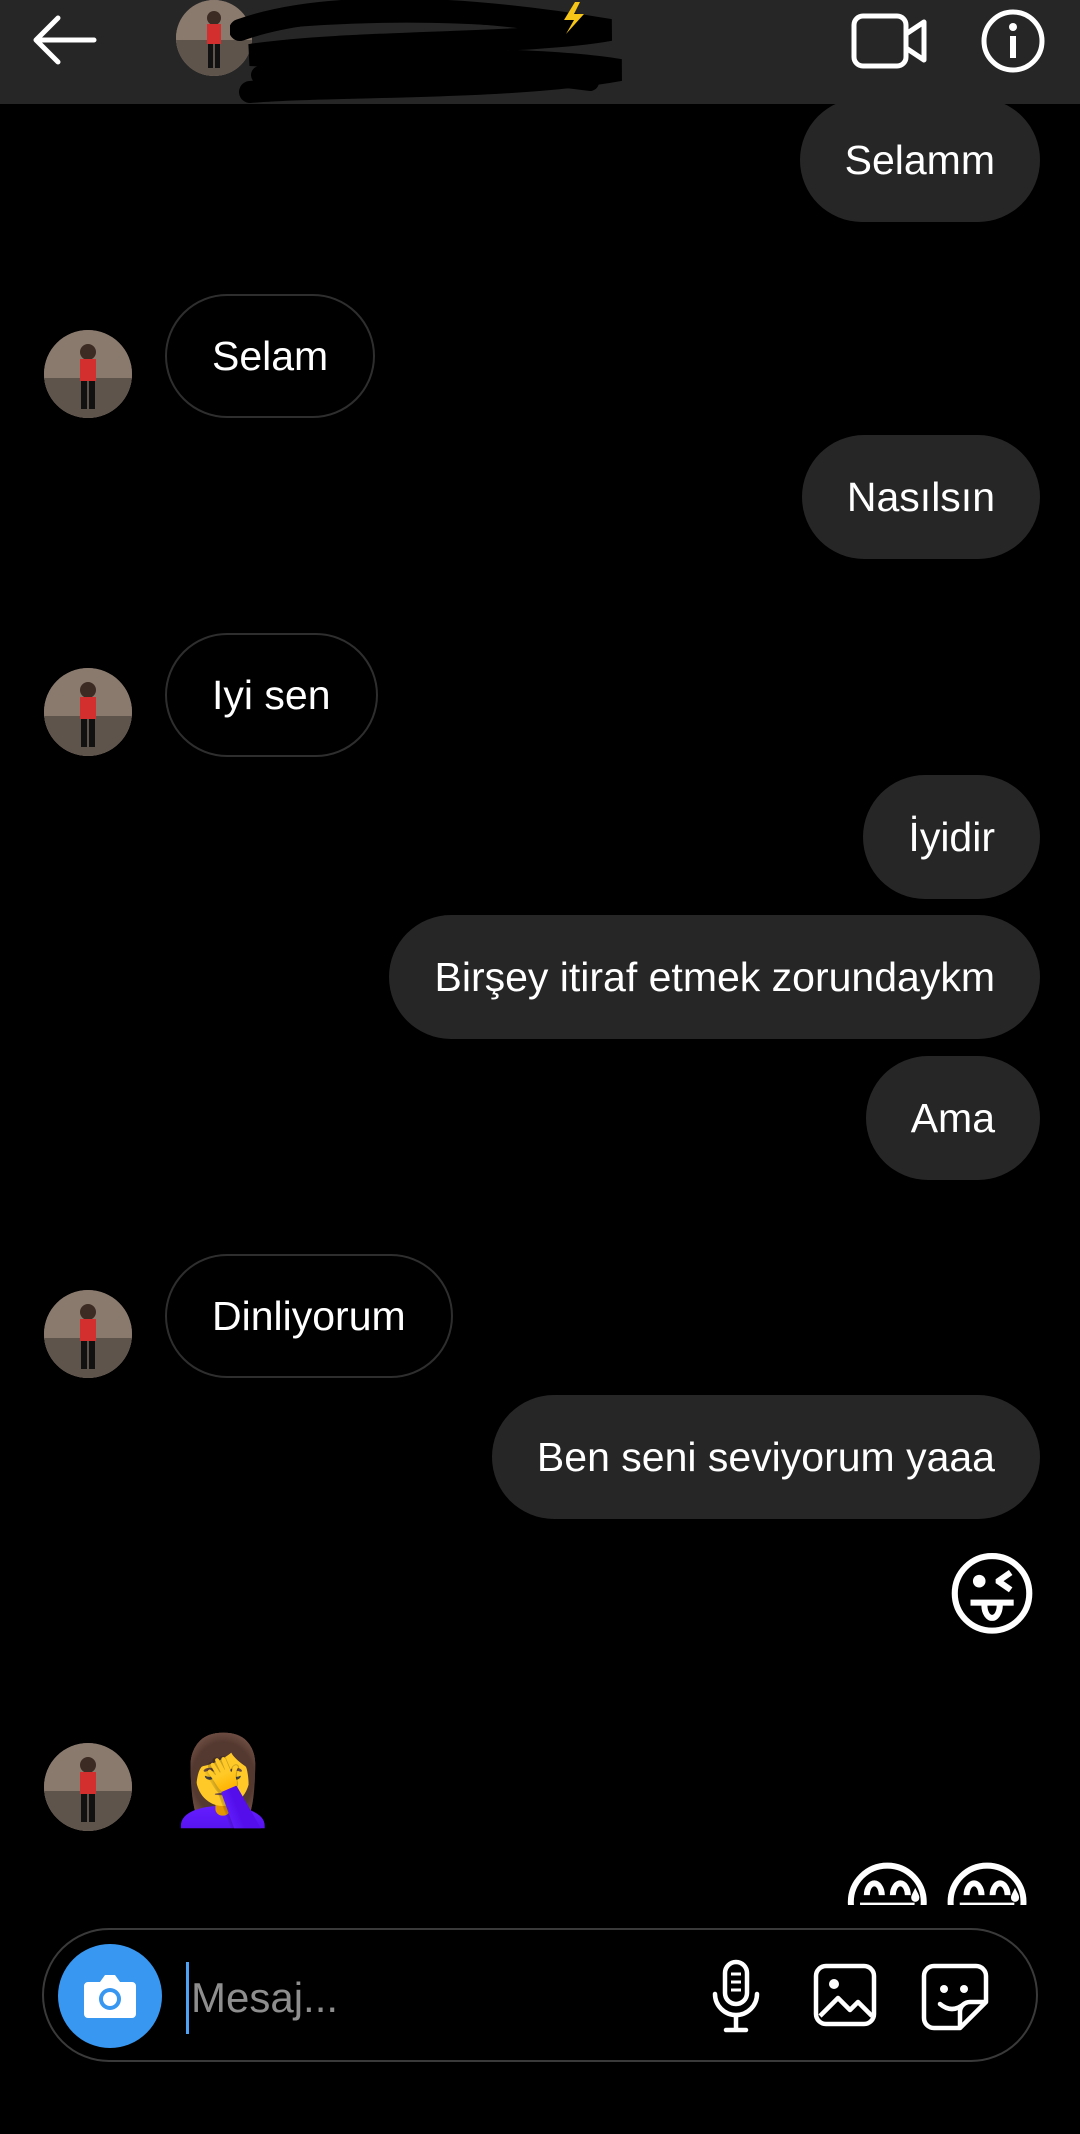 The height and width of the screenshot is (2134, 1080). I want to click on back-arrow-icon, so click(65, 40).